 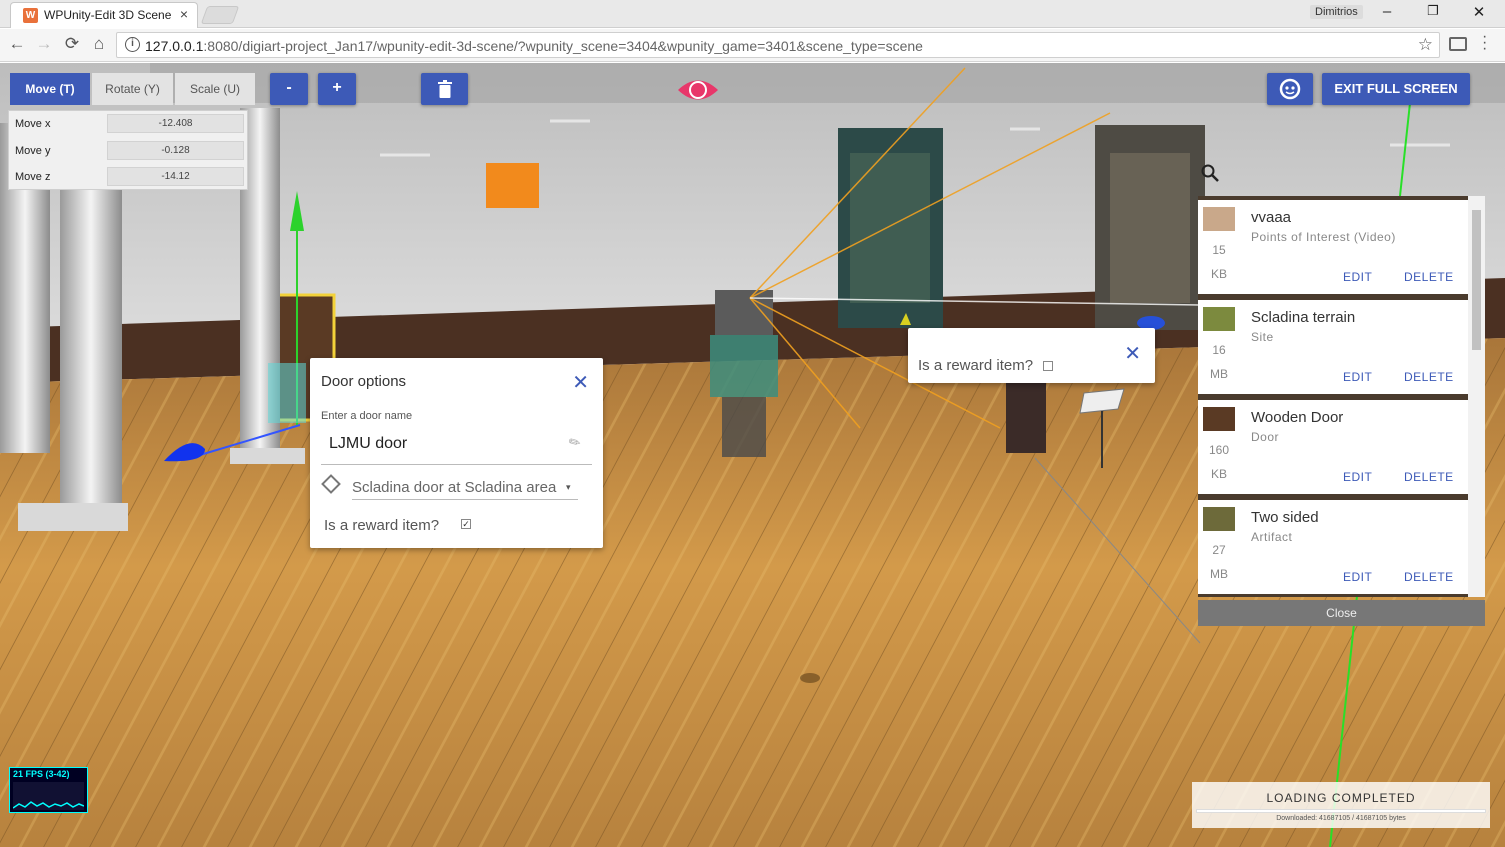 I want to click on door-name-input: LJMU door, so click(x=368, y=444).